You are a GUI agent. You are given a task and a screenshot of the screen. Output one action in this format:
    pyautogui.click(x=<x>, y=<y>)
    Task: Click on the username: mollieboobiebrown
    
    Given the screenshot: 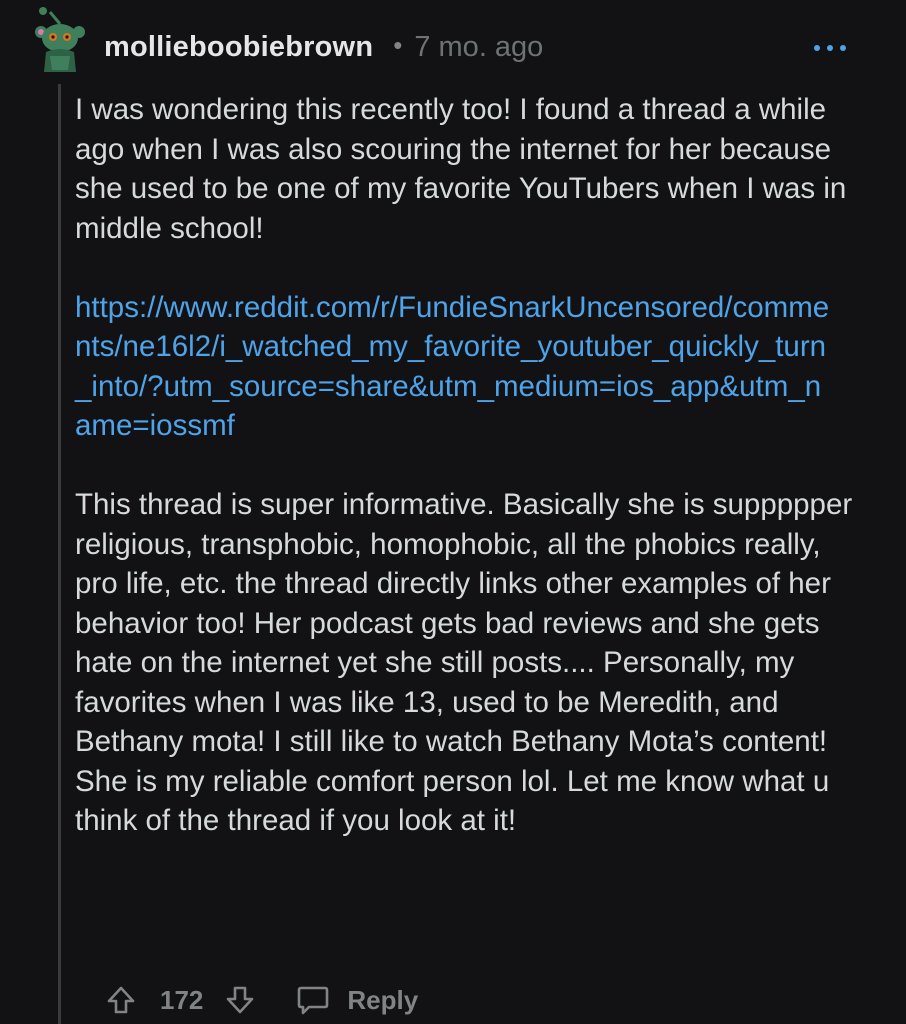 What is the action you would take?
    pyautogui.click(x=238, y=47)
    